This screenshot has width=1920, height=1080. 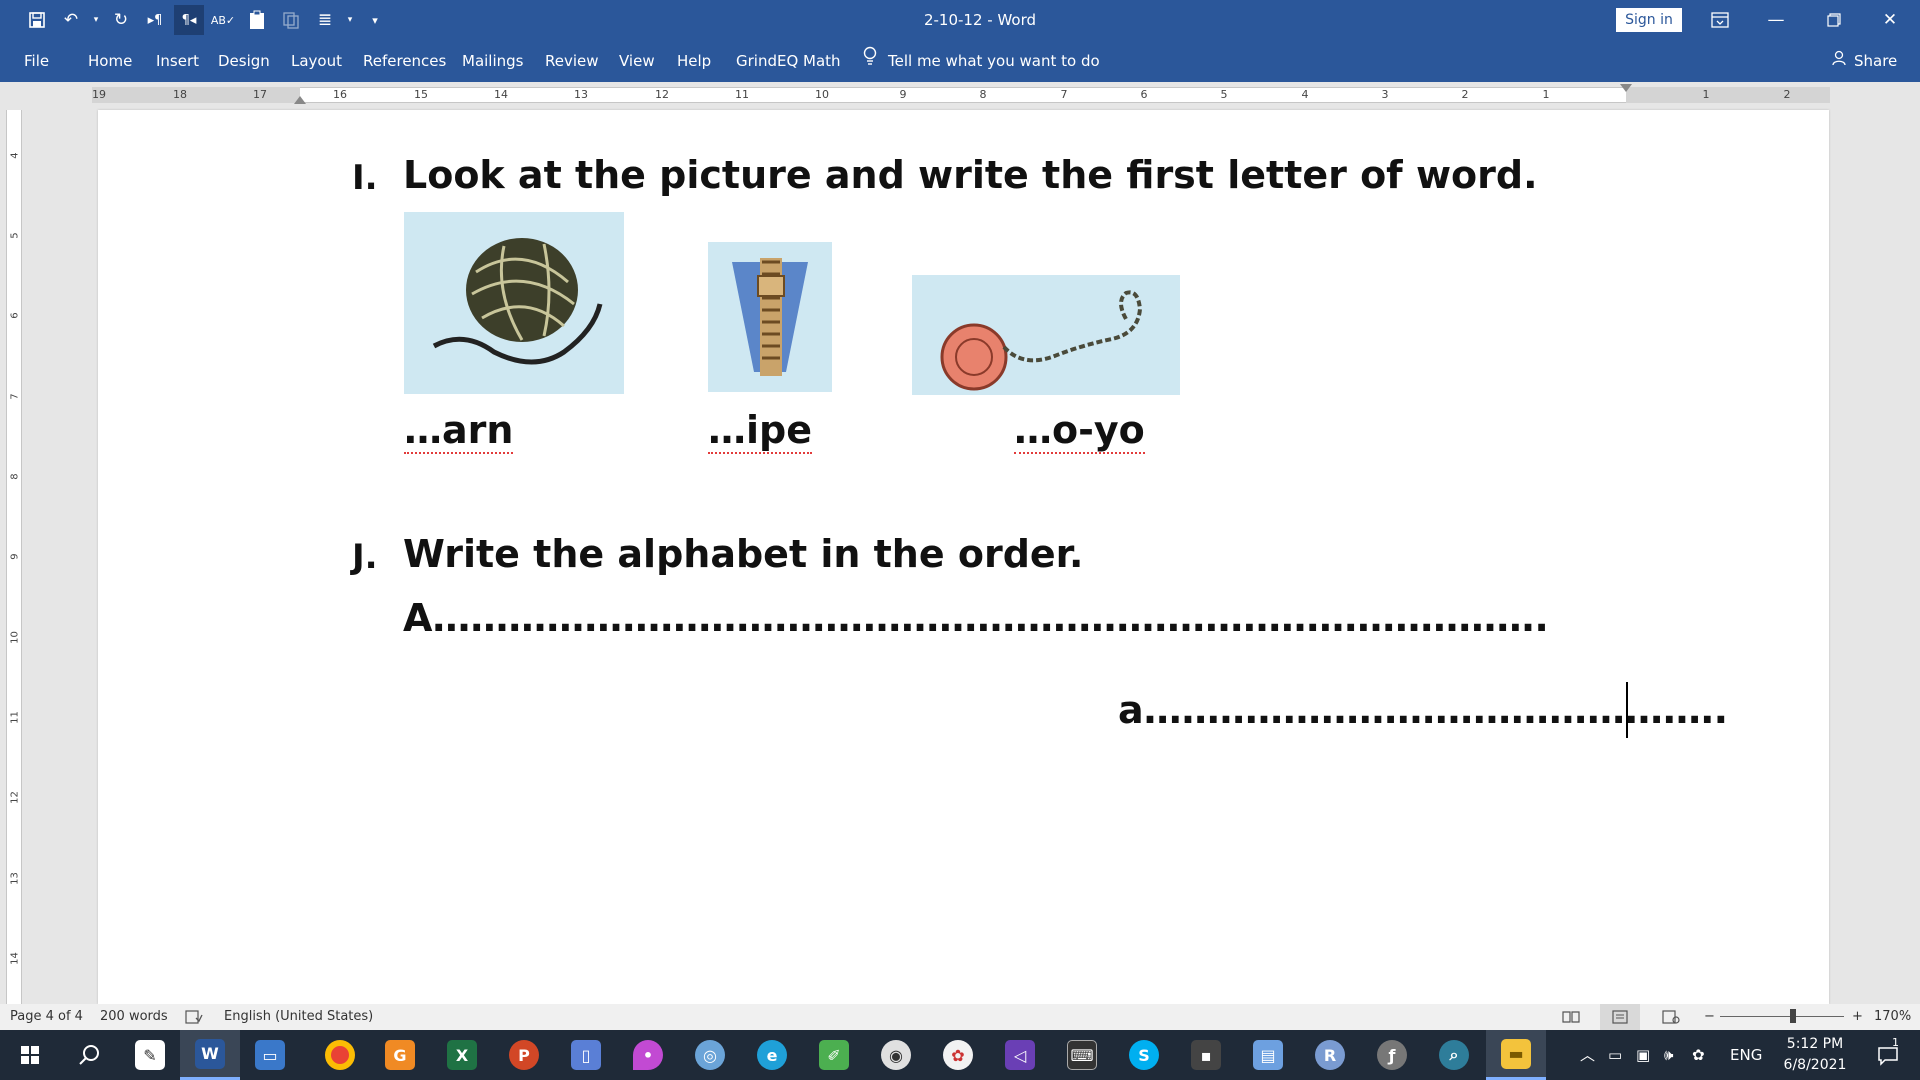 What do you see at coordinates (788, 61) in the screenshot?
I see `tab-grindeq-math: GrindEQ Math` at bounding box center [788, 61].